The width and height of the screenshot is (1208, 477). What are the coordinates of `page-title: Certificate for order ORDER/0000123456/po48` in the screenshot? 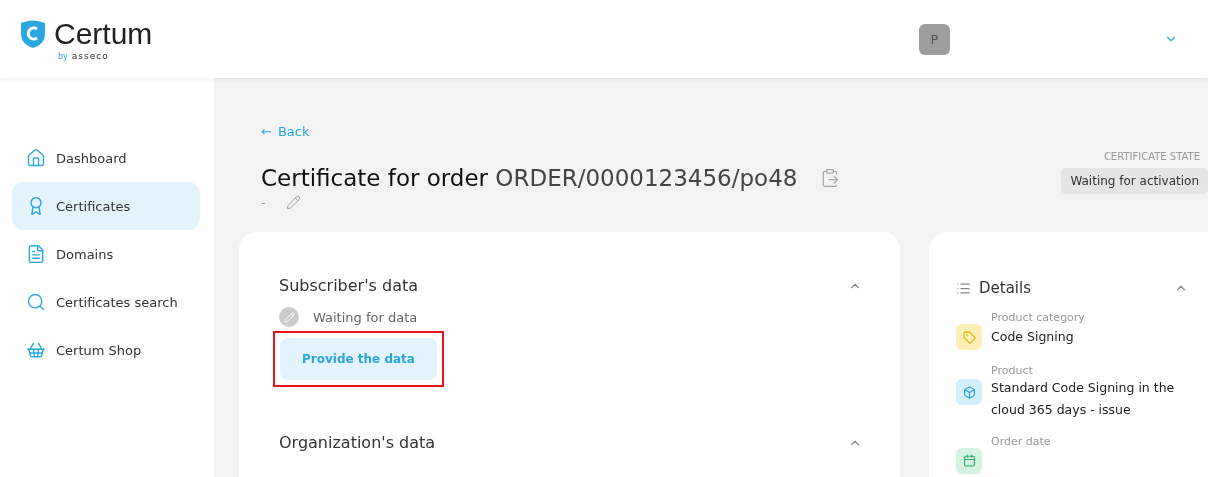 It's located at (529, 178).